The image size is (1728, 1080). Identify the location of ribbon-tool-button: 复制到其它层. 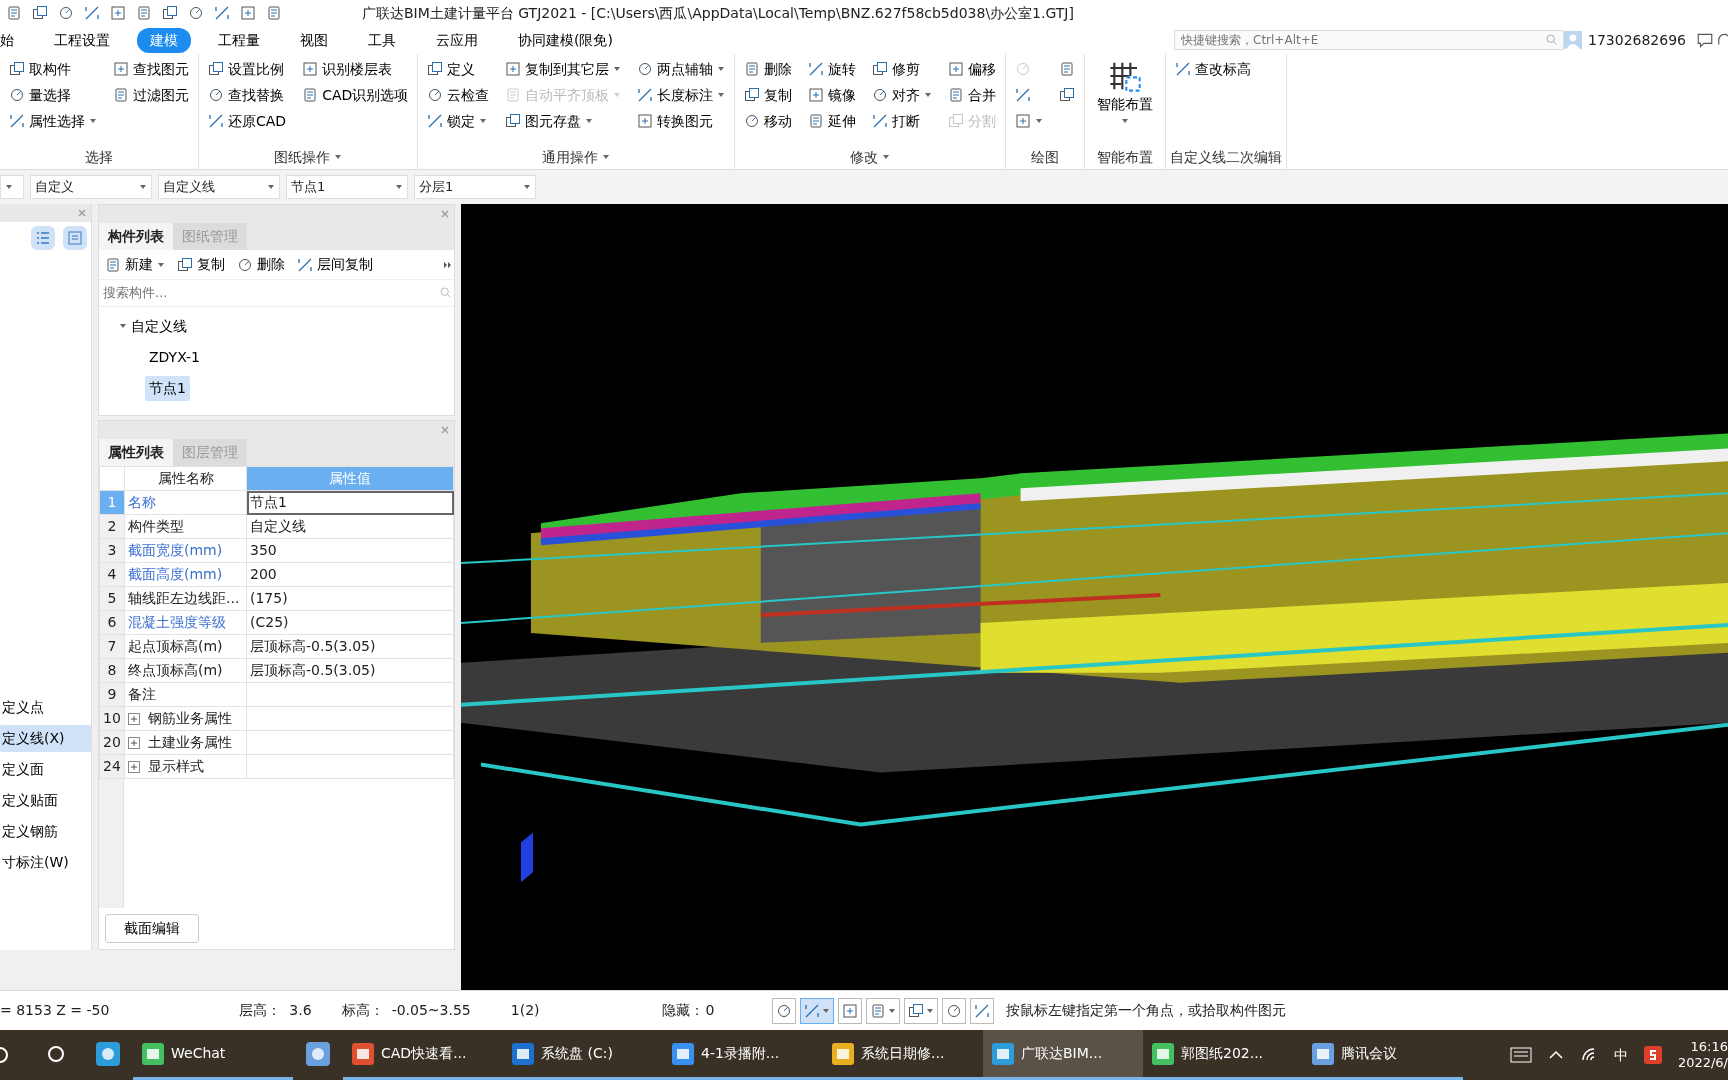
(563, 69).